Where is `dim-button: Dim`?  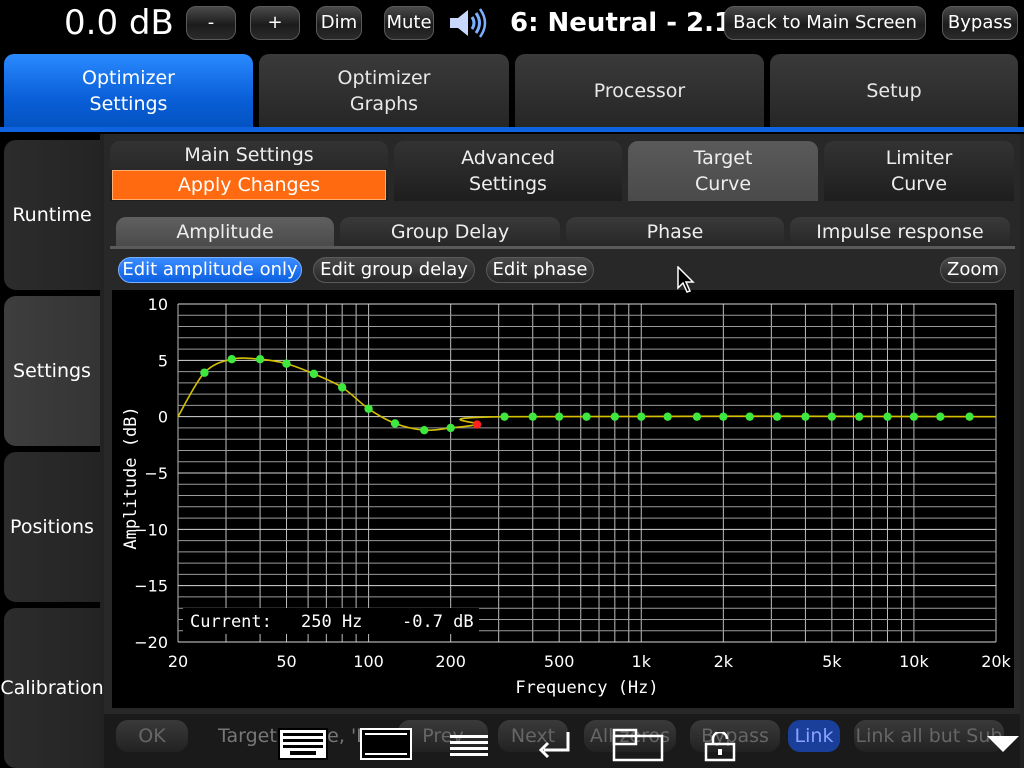
dim-button: Dim is located at coordinates (339, 23).